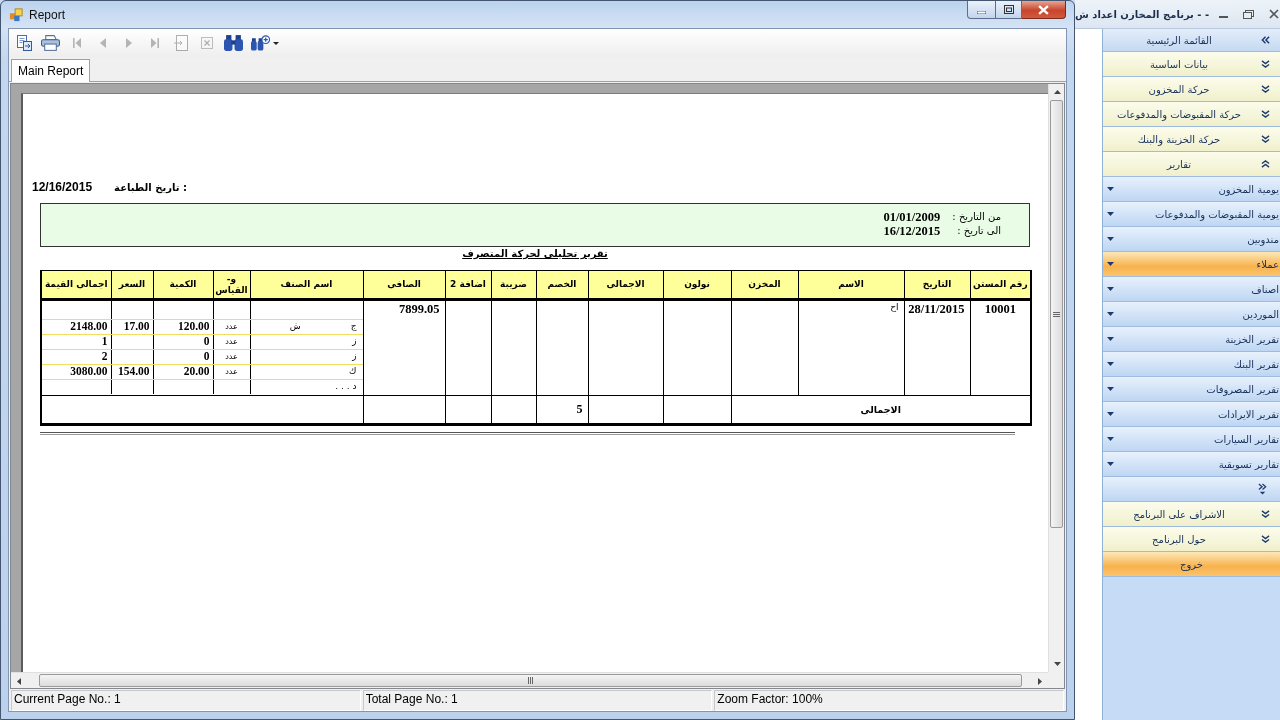 The width and height of the screenshot is (1280, 720). Describe the element at coordinates (1057, 664) in the screenshot. I see `scroll-down-icon` at that location.